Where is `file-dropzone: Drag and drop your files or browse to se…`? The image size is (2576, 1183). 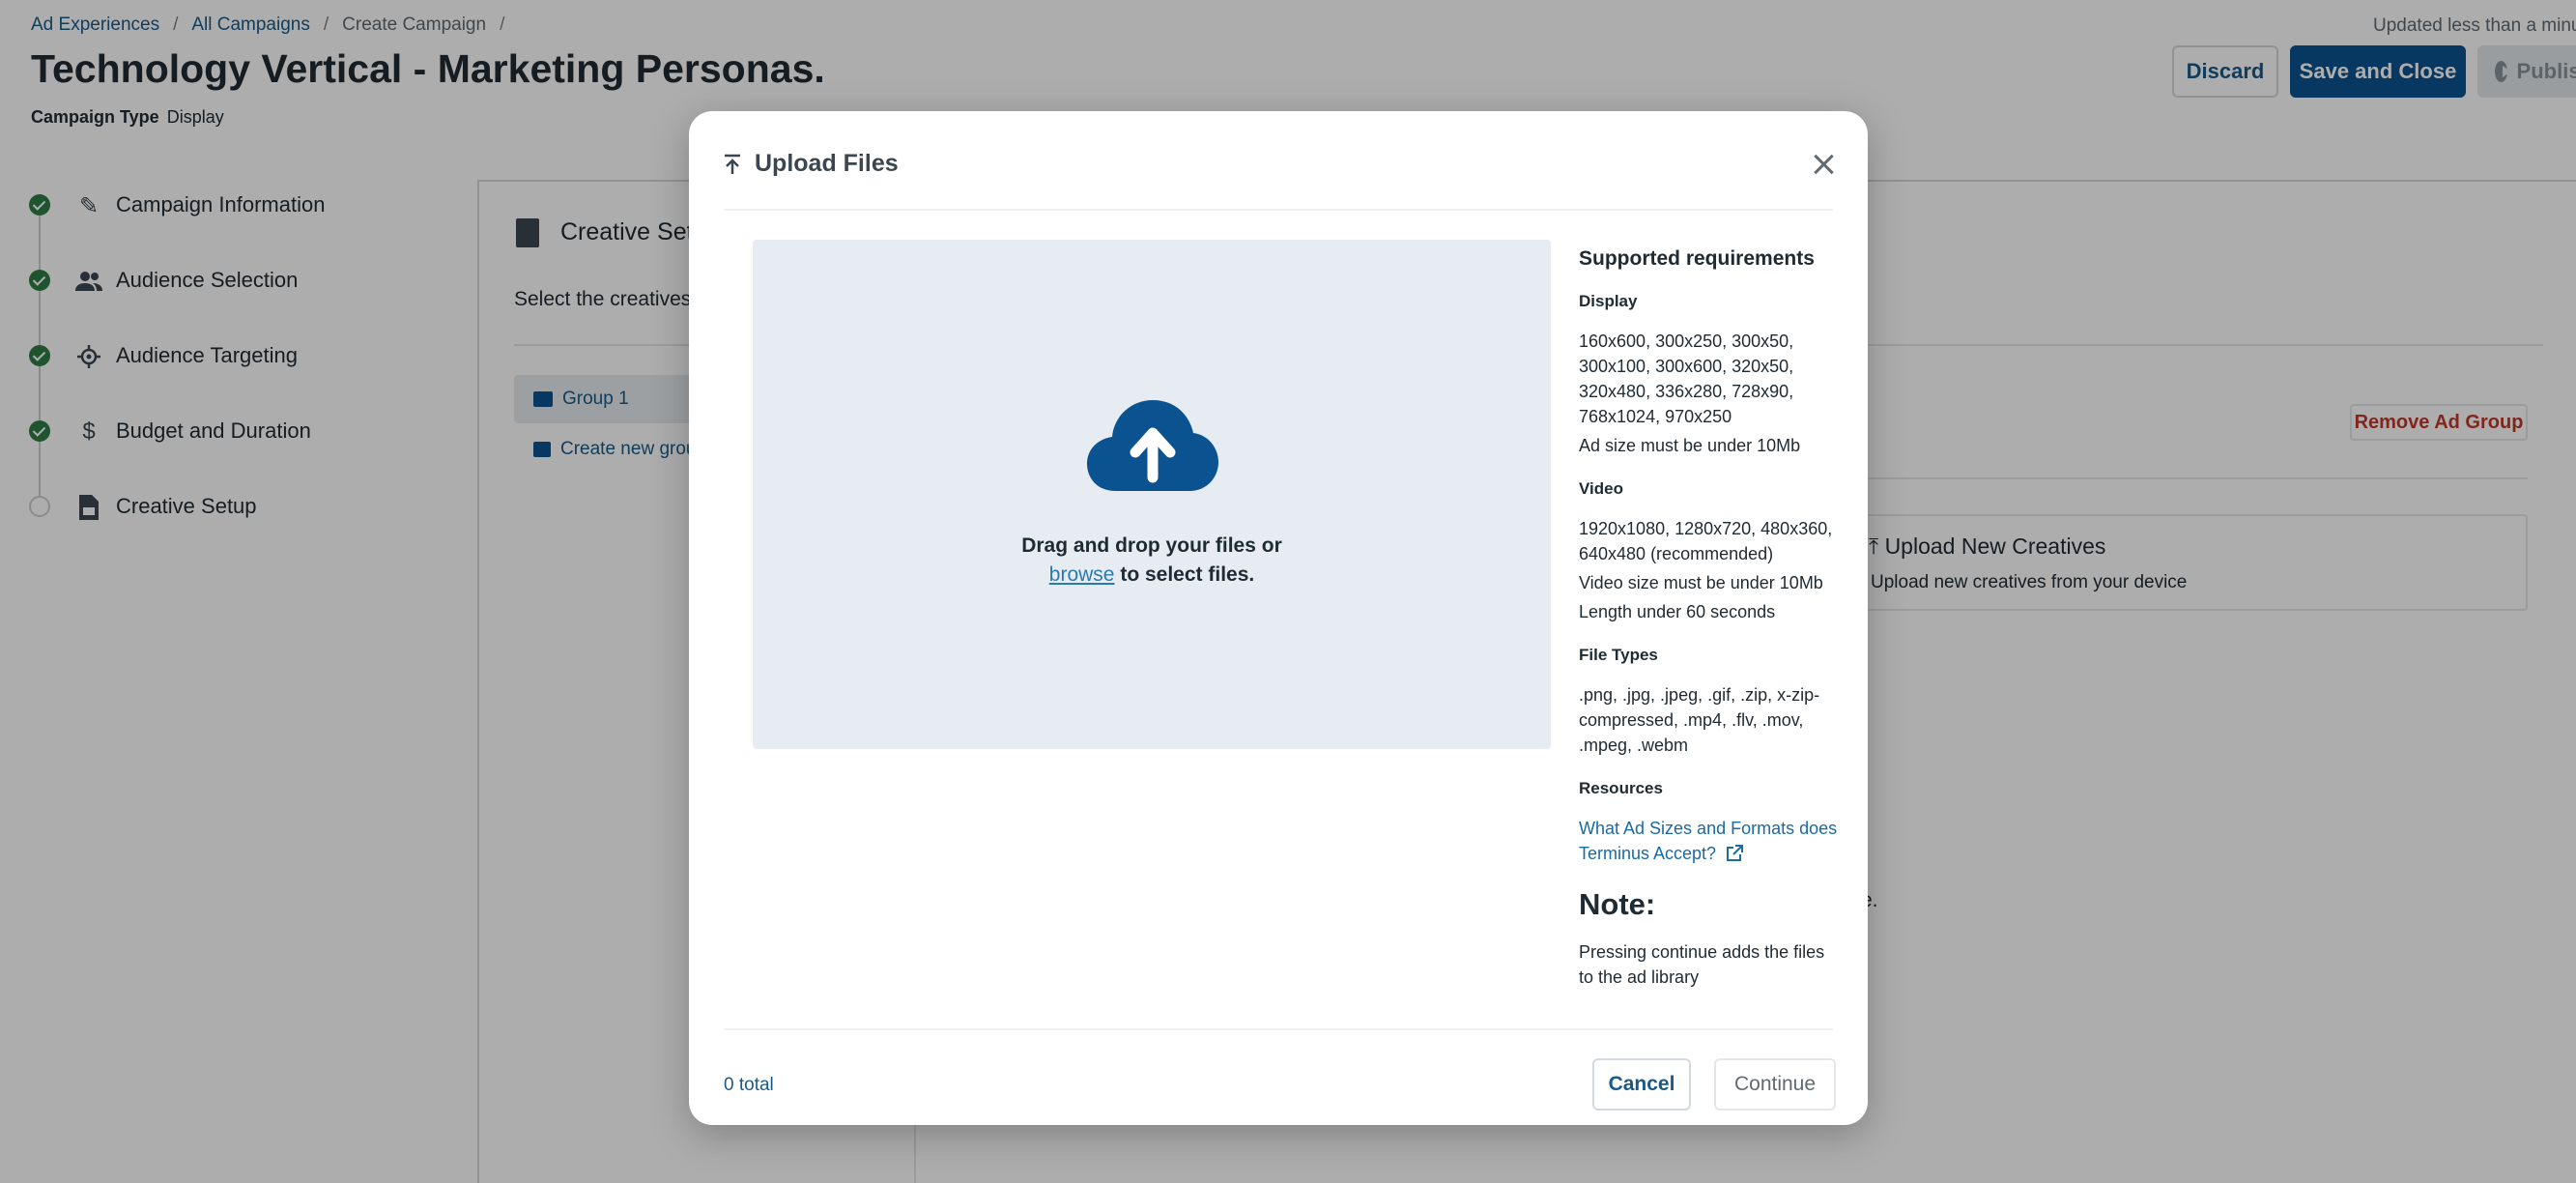
file-dropzone: Drag and drop your files or browse to se… is located at coordinates (1152, 495).